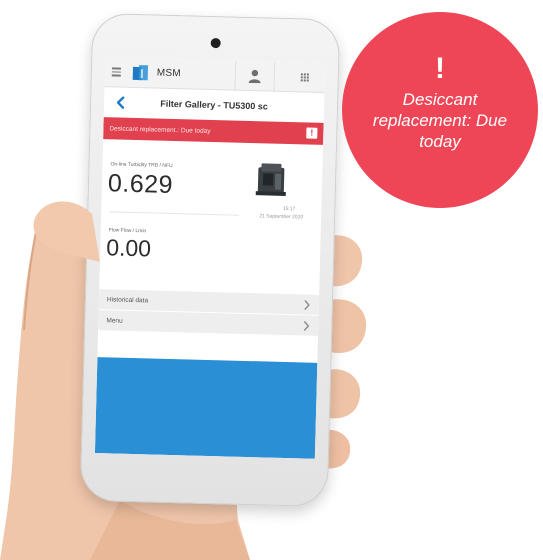  Describe the element at coordinates (440, 68) in the screenshot. I see `exclamation-icon: !` at that location.